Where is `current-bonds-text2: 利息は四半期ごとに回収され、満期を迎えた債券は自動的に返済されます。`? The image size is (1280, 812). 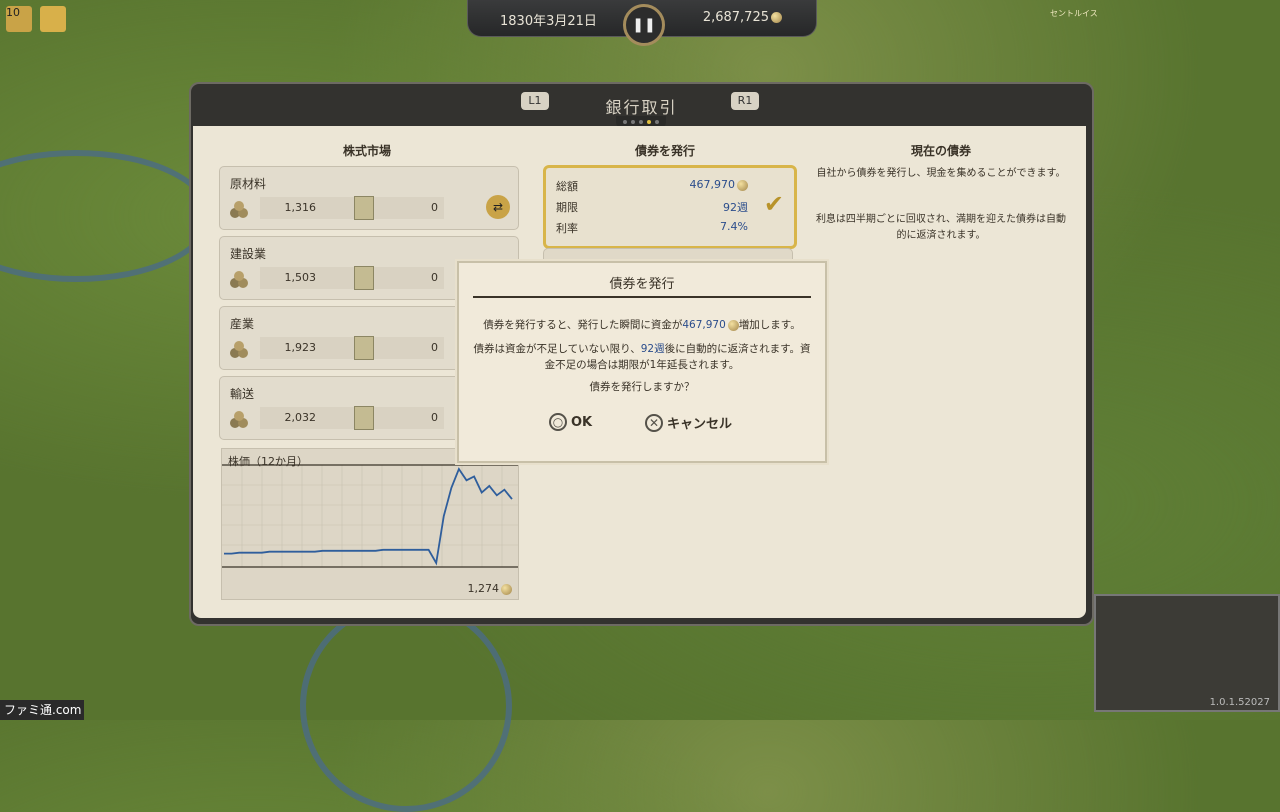
current-bonds-text2: 利息は四半期ごとに回収され、満期を迎えた債券は自動的に返済されます。 is located at coordinates (941, 227).